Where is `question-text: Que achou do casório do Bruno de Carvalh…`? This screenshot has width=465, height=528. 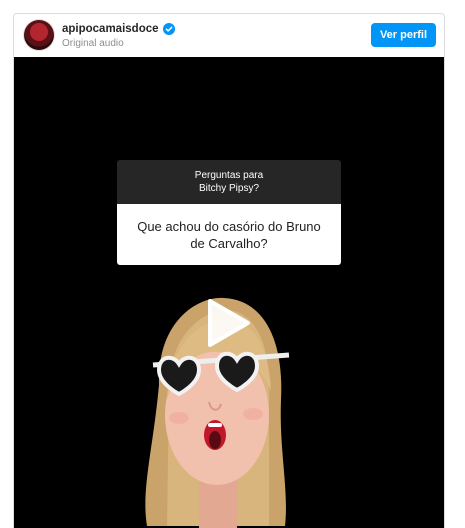 question-text: Que achou do casório do Bruno de Carvalh… is located at coordinates (229, 234).